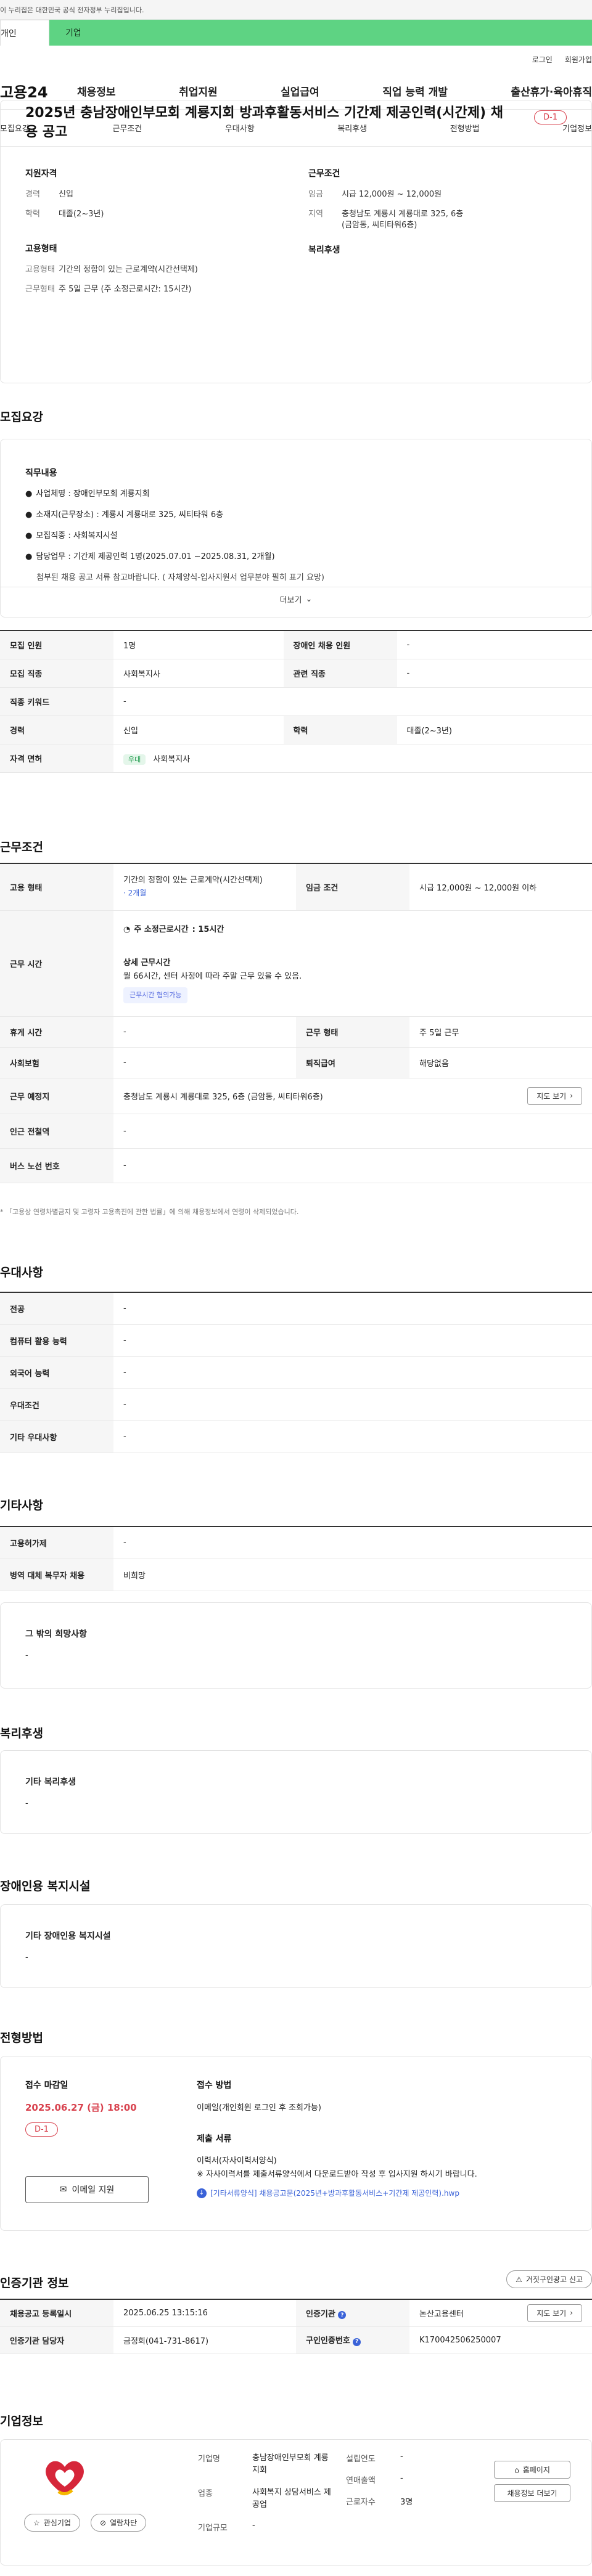 This screenshot has height=2576, width=592. Describe the element at coordinates (38, 91) in the screenshot. I see `site-logo: 고용24` at that location.